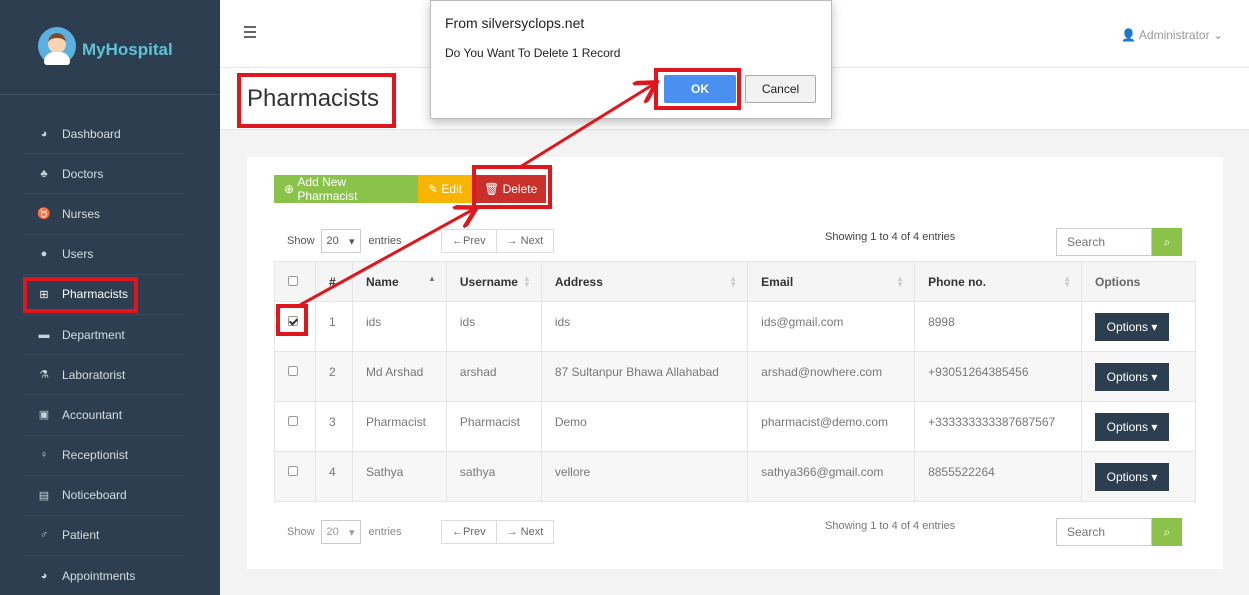  I want to click on search-icon: ⌕, so click(1167, 241).